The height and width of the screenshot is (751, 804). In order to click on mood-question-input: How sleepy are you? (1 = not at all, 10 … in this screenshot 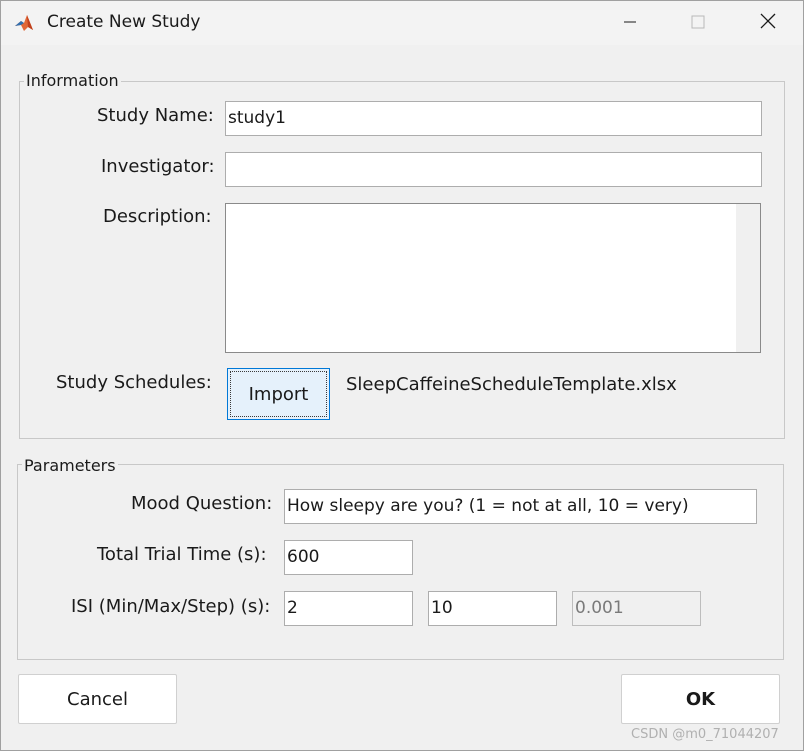, I will do `click(520, 506)`.